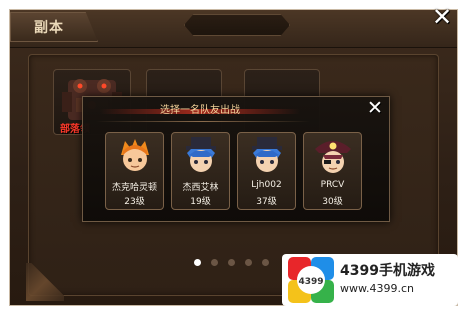 This screenshot has height=315, width=466. What do you see at coordinates (370, 280) in the screenshot?
I see `site-watermark: 4399 4399手机游戏 www.4399.cn` at bounding box center [370, 280].